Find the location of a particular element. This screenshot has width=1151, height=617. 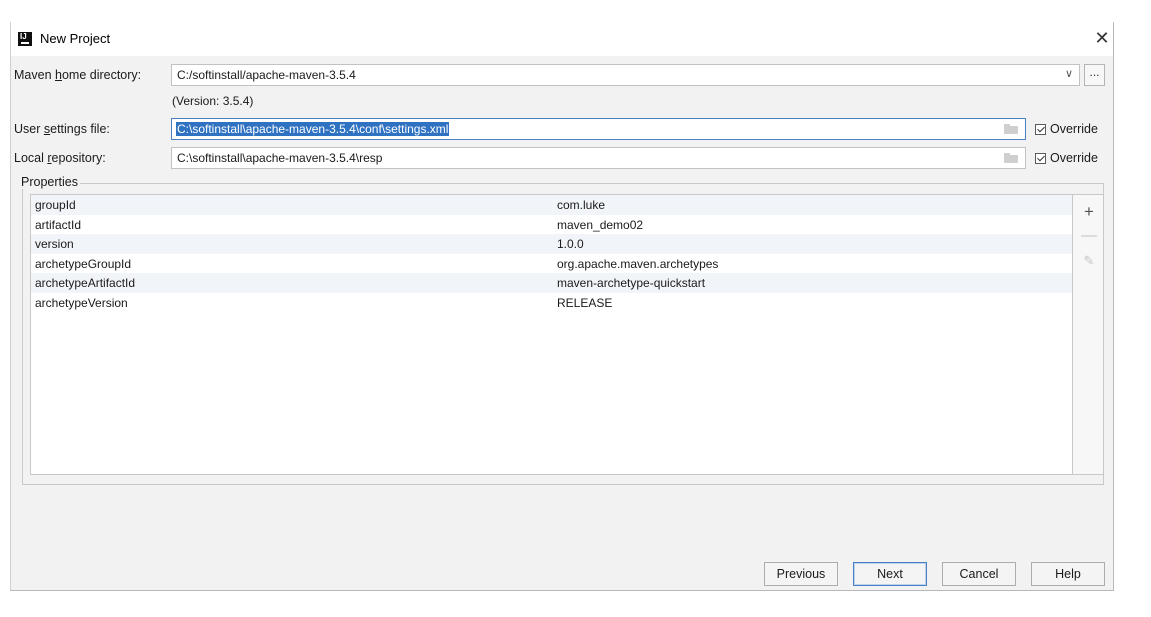

user-settings-override-checkbox: Override is located at coordinates (1066, 129).